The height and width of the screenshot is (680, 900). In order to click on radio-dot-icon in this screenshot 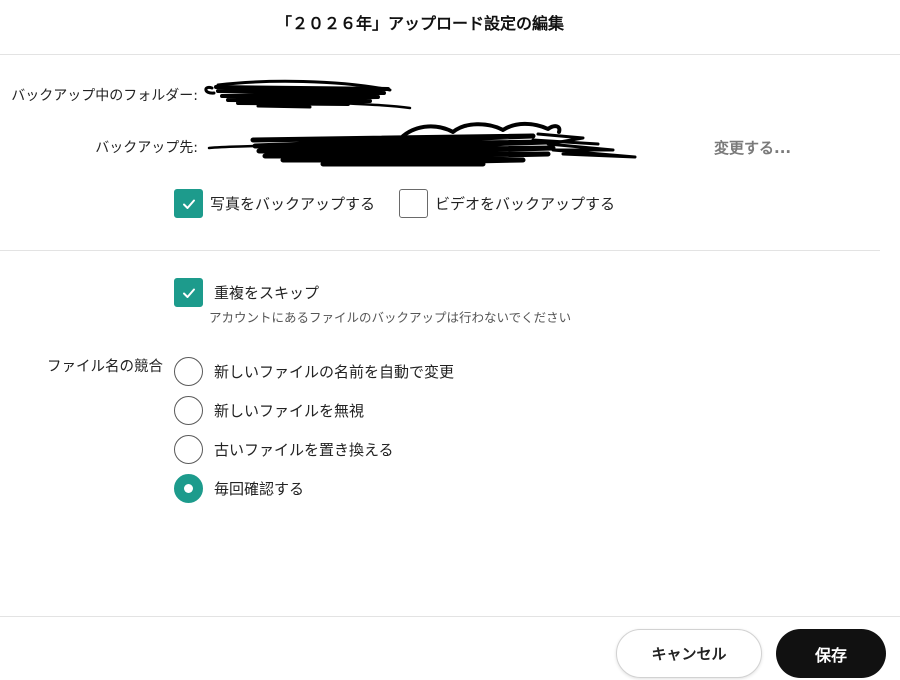, I will do `click(188, 488)`.